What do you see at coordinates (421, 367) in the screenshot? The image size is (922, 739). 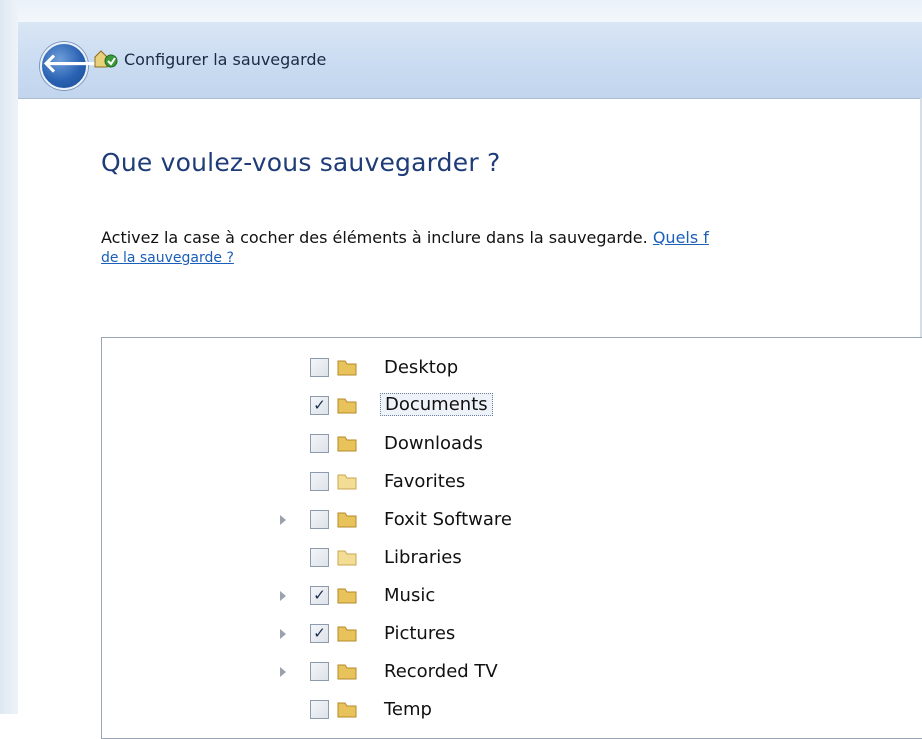 I see `tree-item-label: Desktop` at bounding box center [421, 367].